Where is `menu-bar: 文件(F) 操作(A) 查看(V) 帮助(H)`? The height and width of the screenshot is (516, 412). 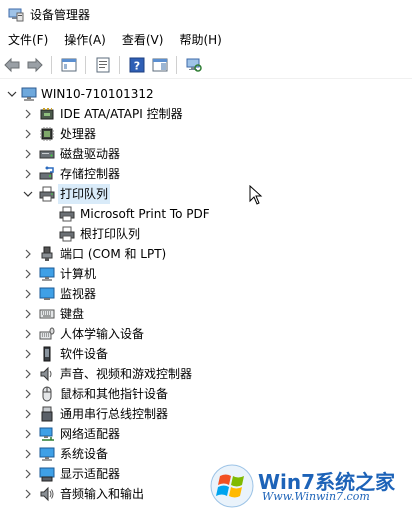
menu-bar: 文件(F) 操作(A) 查看(V) 帮助(H) is located at coordinates (206, 40).